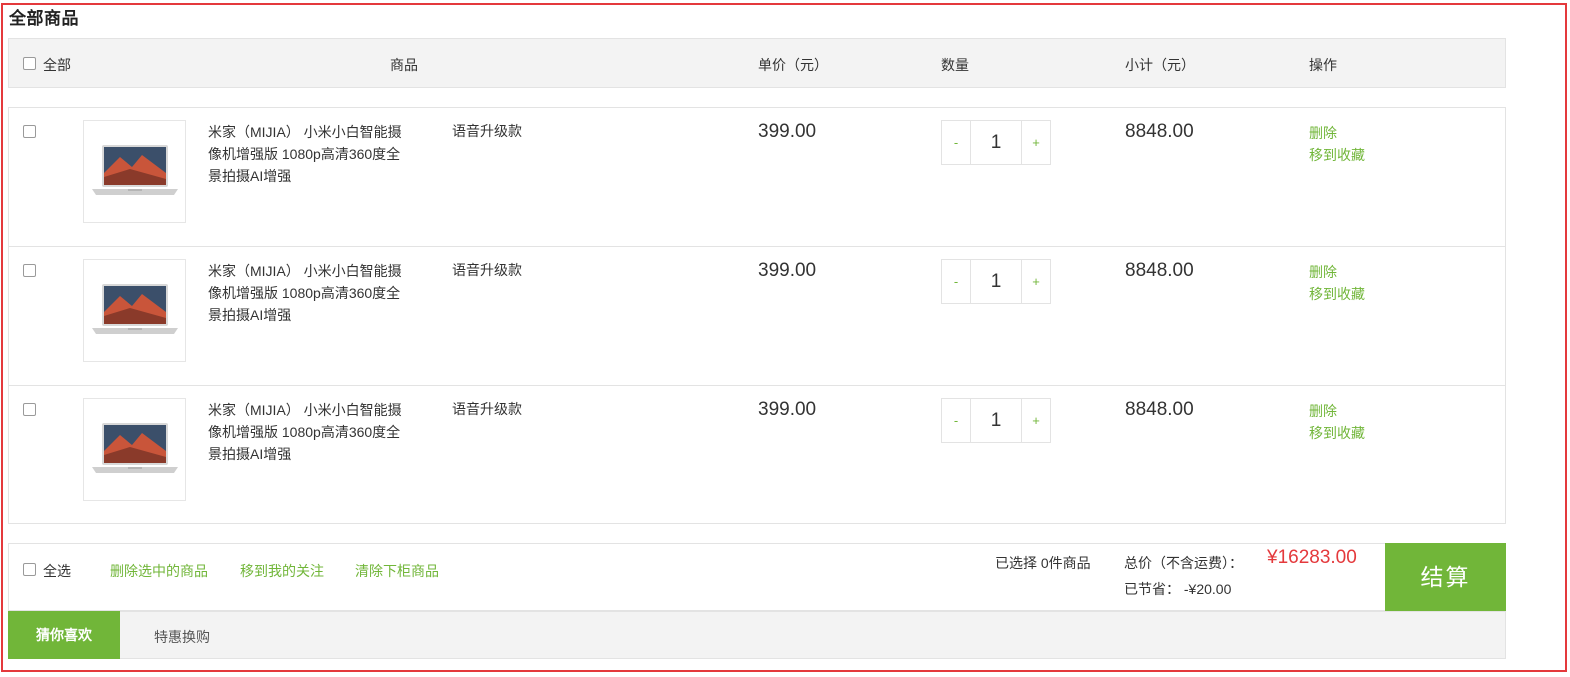 Image resolution: width=1570 pixels, height=677 pixels. I want to click on total-label: 总价（不含运费）：, so click(1183, 563).